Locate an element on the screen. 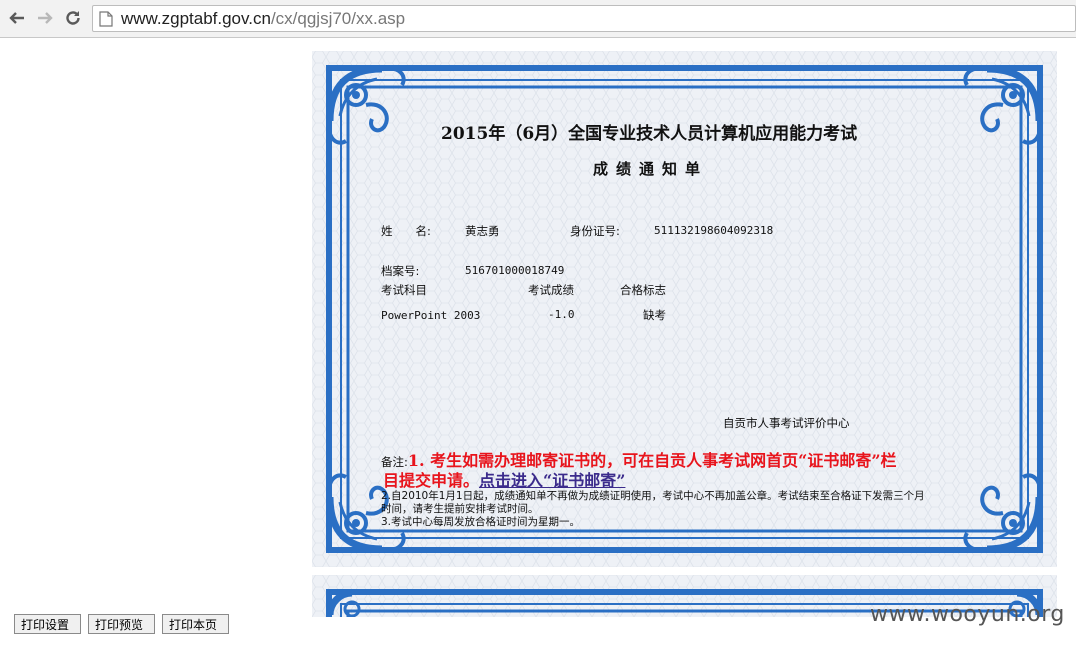 The height and width of the screenshot is (645, 1076). note-line-2: 目提交申请。点击进入“证书邮寄” is located at coordinates (504, 479).